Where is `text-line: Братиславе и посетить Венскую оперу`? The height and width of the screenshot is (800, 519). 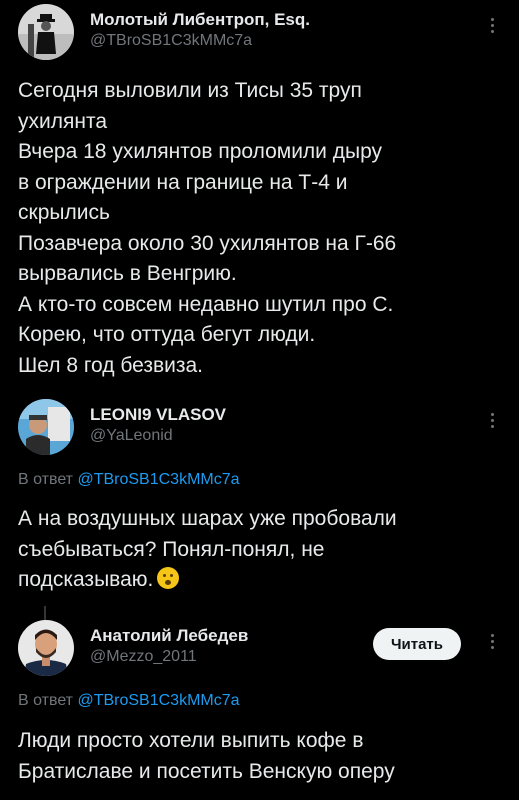
text-line: Братиславе и посетить Венскую оперу is located at coordinates (206, 771).